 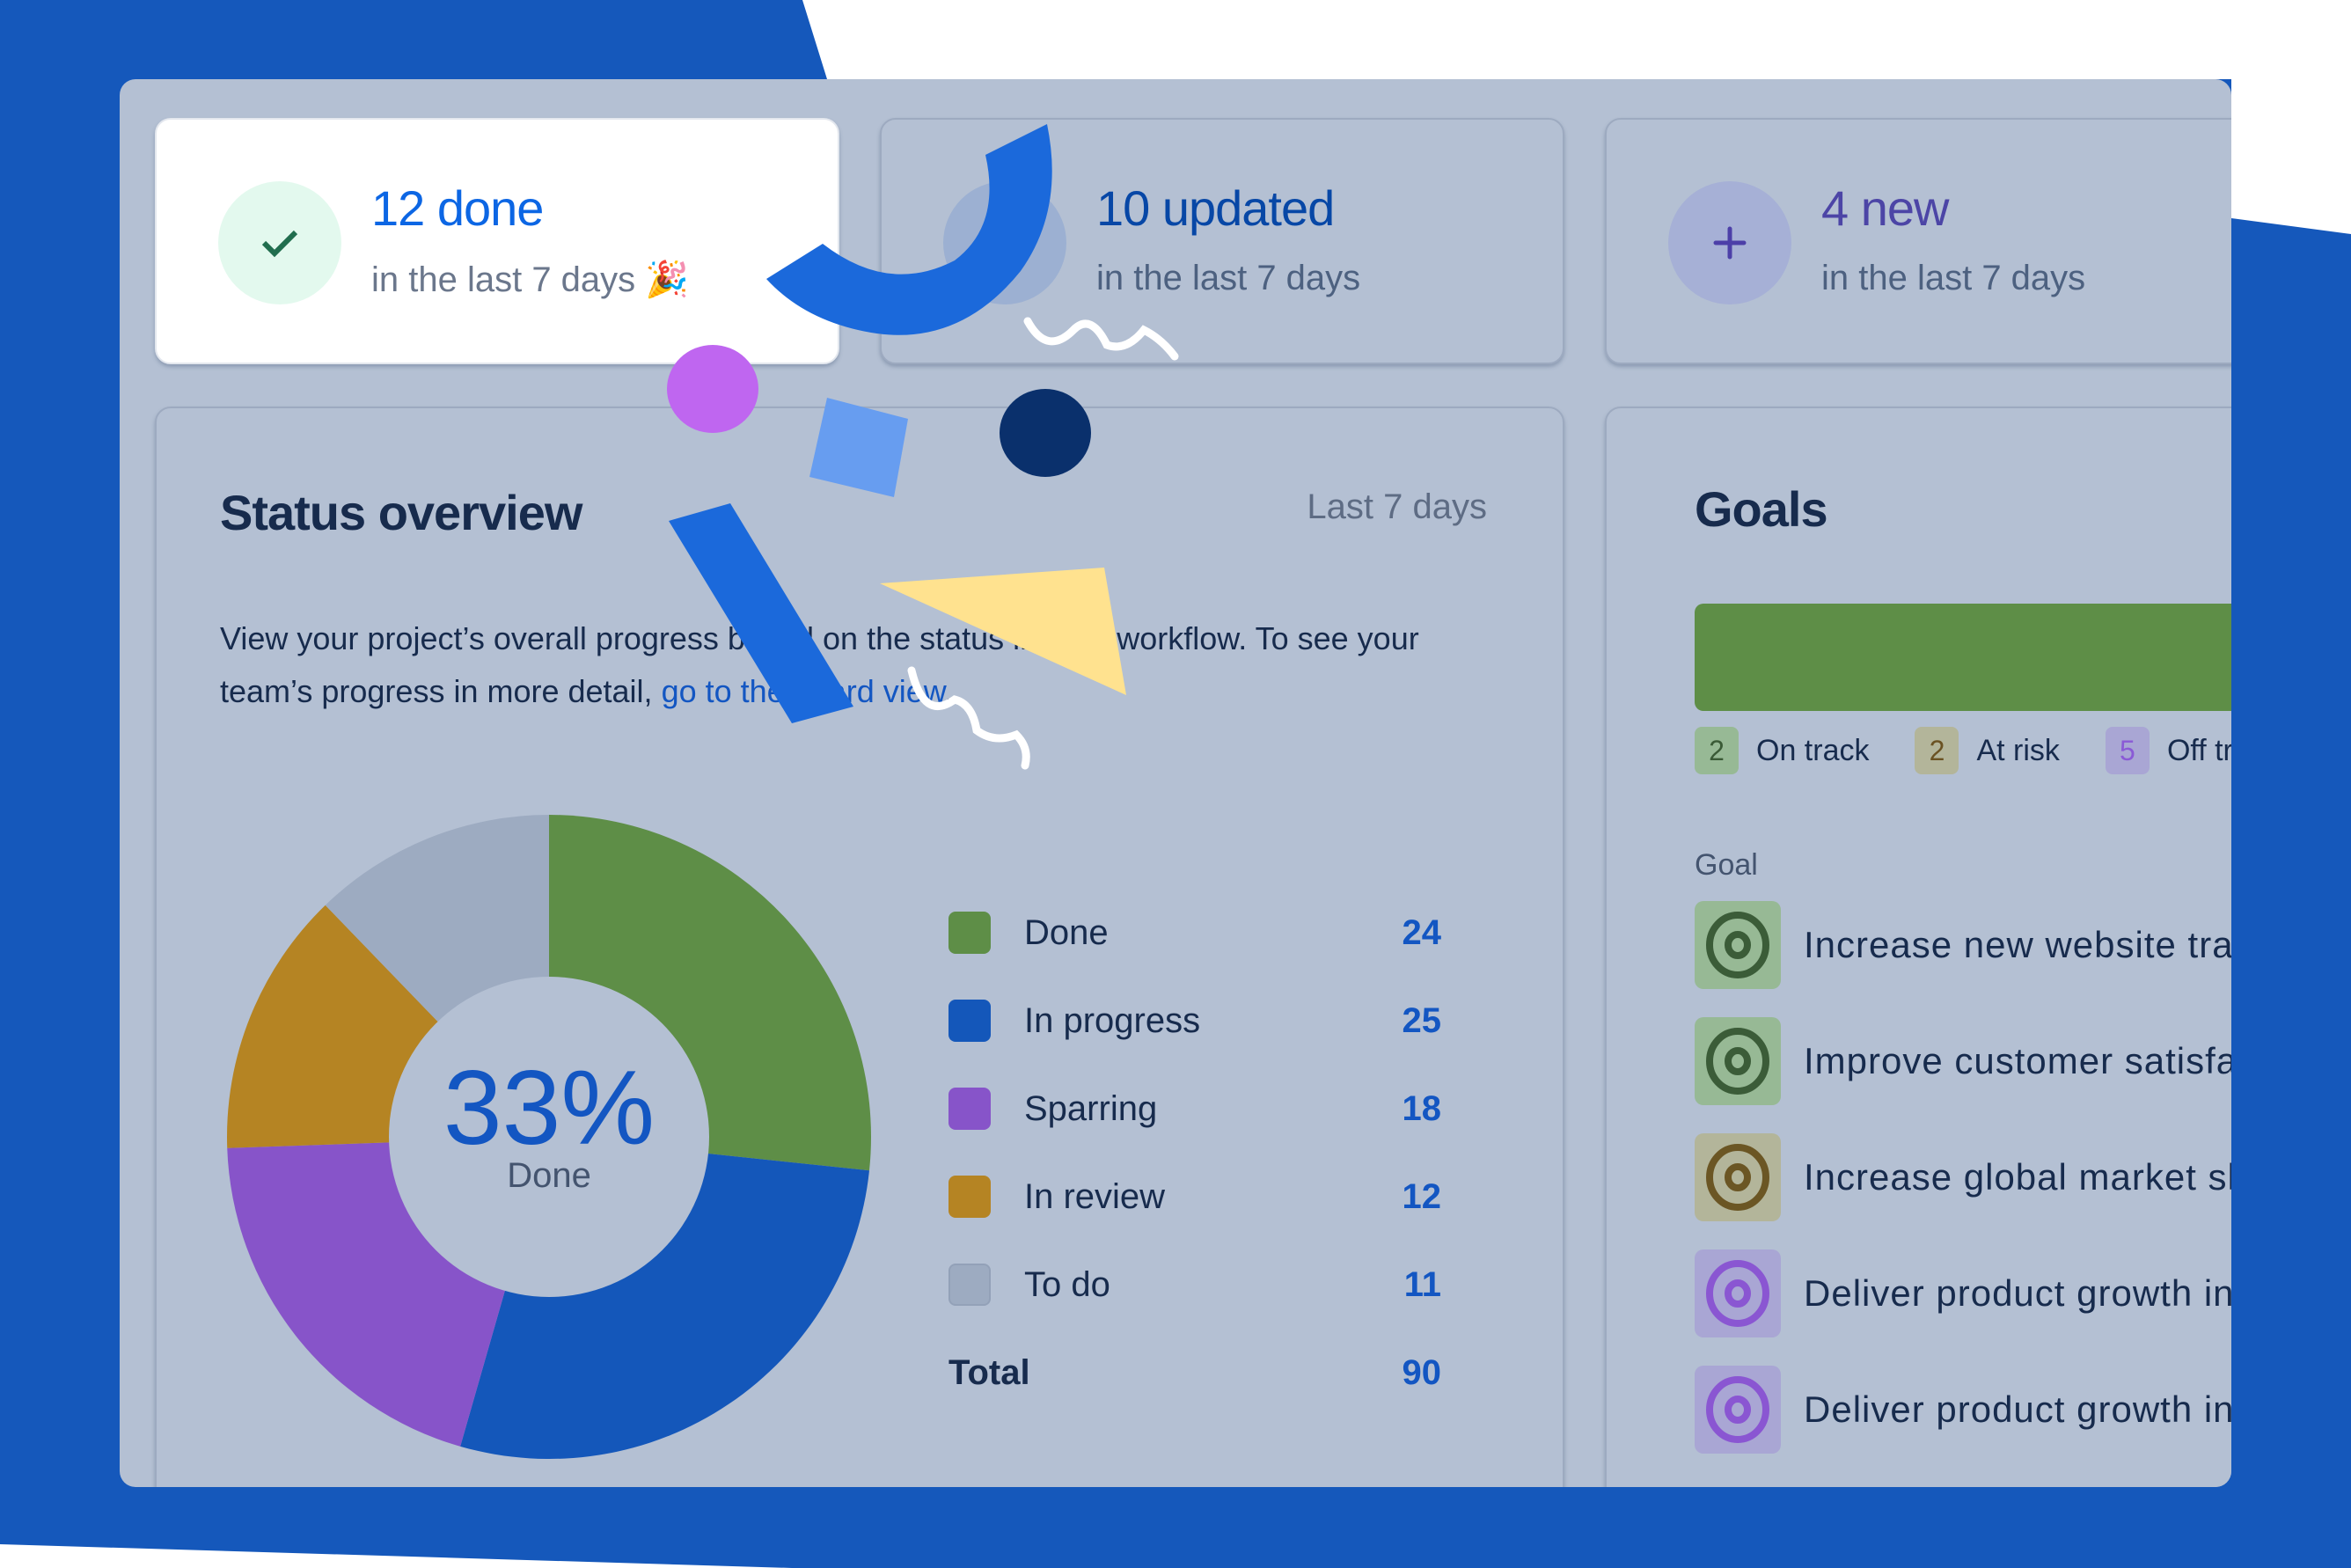 I want to click on donut-center-value: 33%, so click(x=549, y=1108).